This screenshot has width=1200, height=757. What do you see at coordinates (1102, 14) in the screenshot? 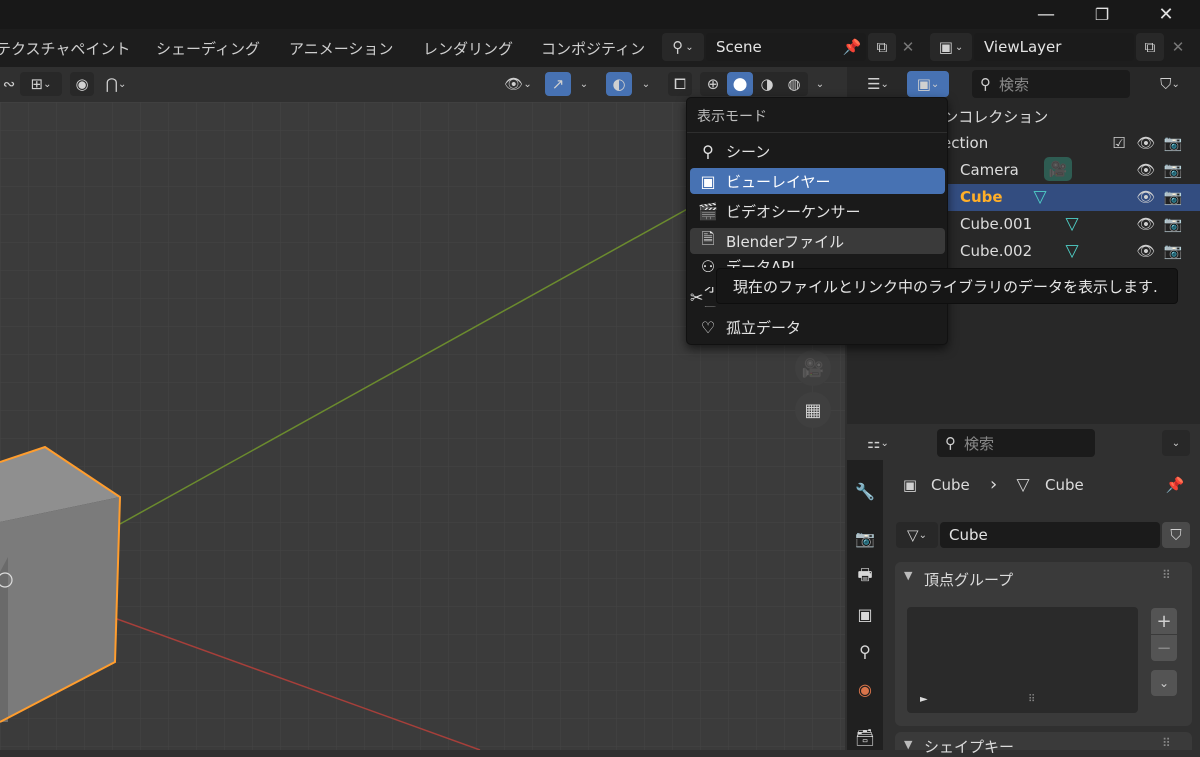
I see `maximize-button: ❐` at bounding box center [1102, 14].